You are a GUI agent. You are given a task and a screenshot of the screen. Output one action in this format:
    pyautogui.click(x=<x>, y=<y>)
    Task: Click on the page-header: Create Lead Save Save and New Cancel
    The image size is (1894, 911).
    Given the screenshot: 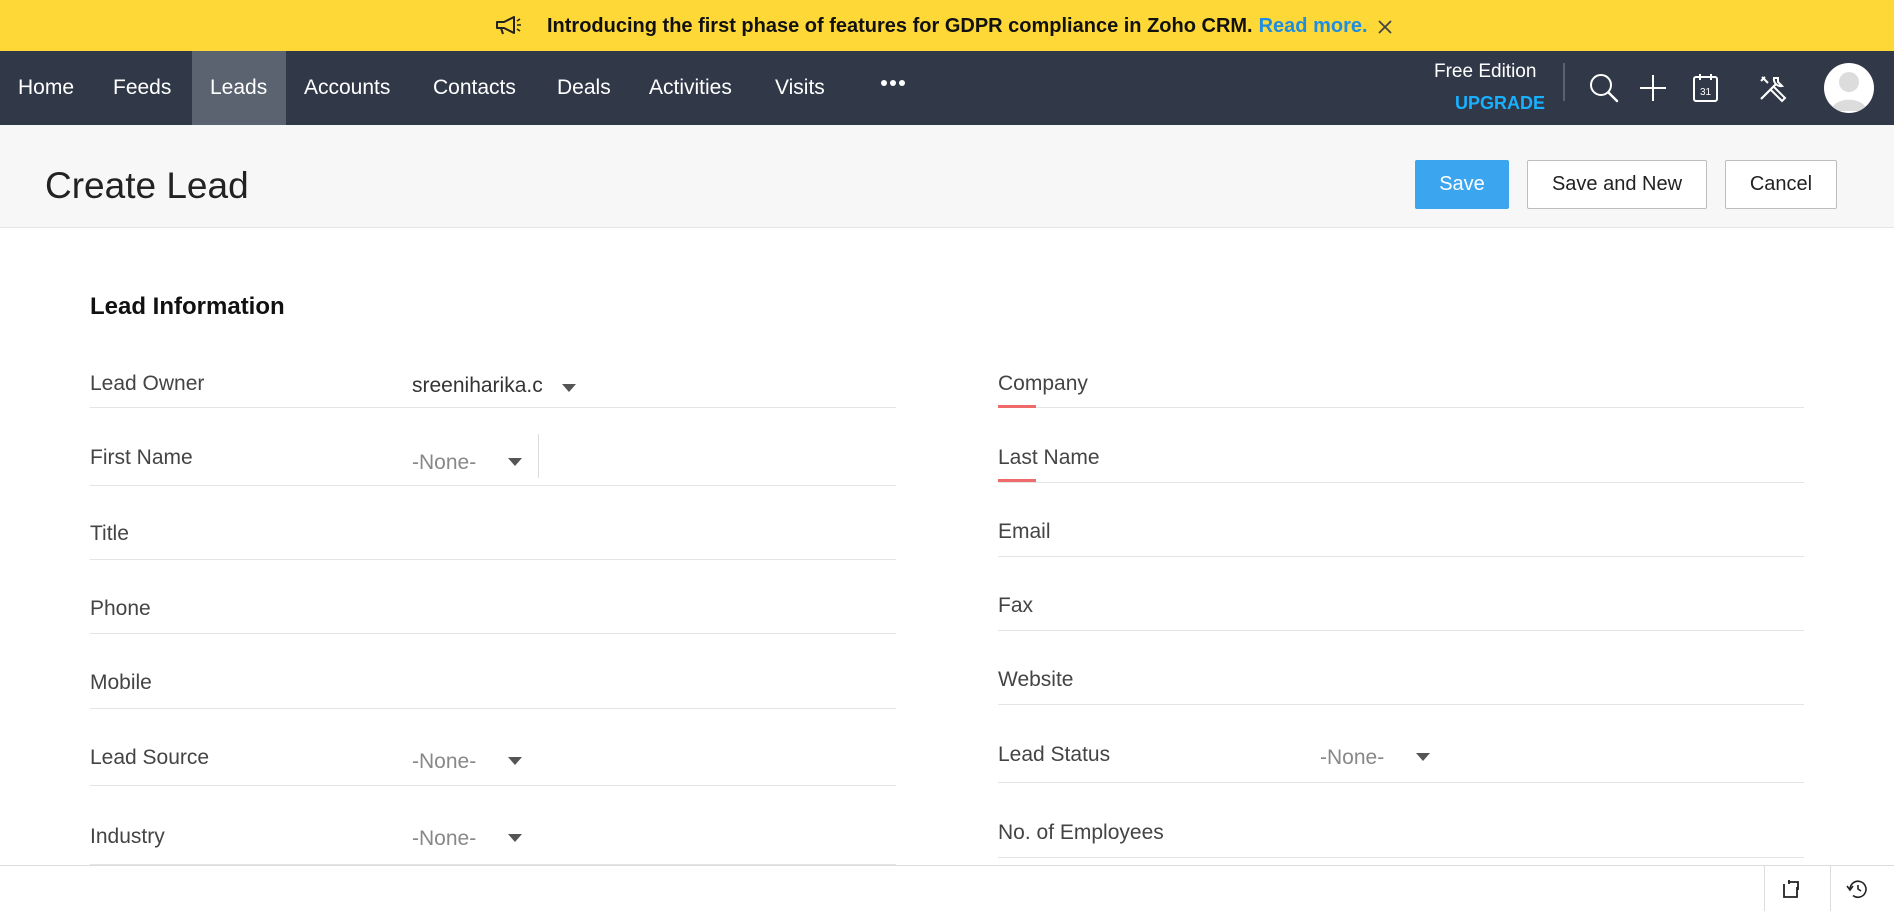 What is the action you would take?
    pyautogui.click(x=947, y=176)
    